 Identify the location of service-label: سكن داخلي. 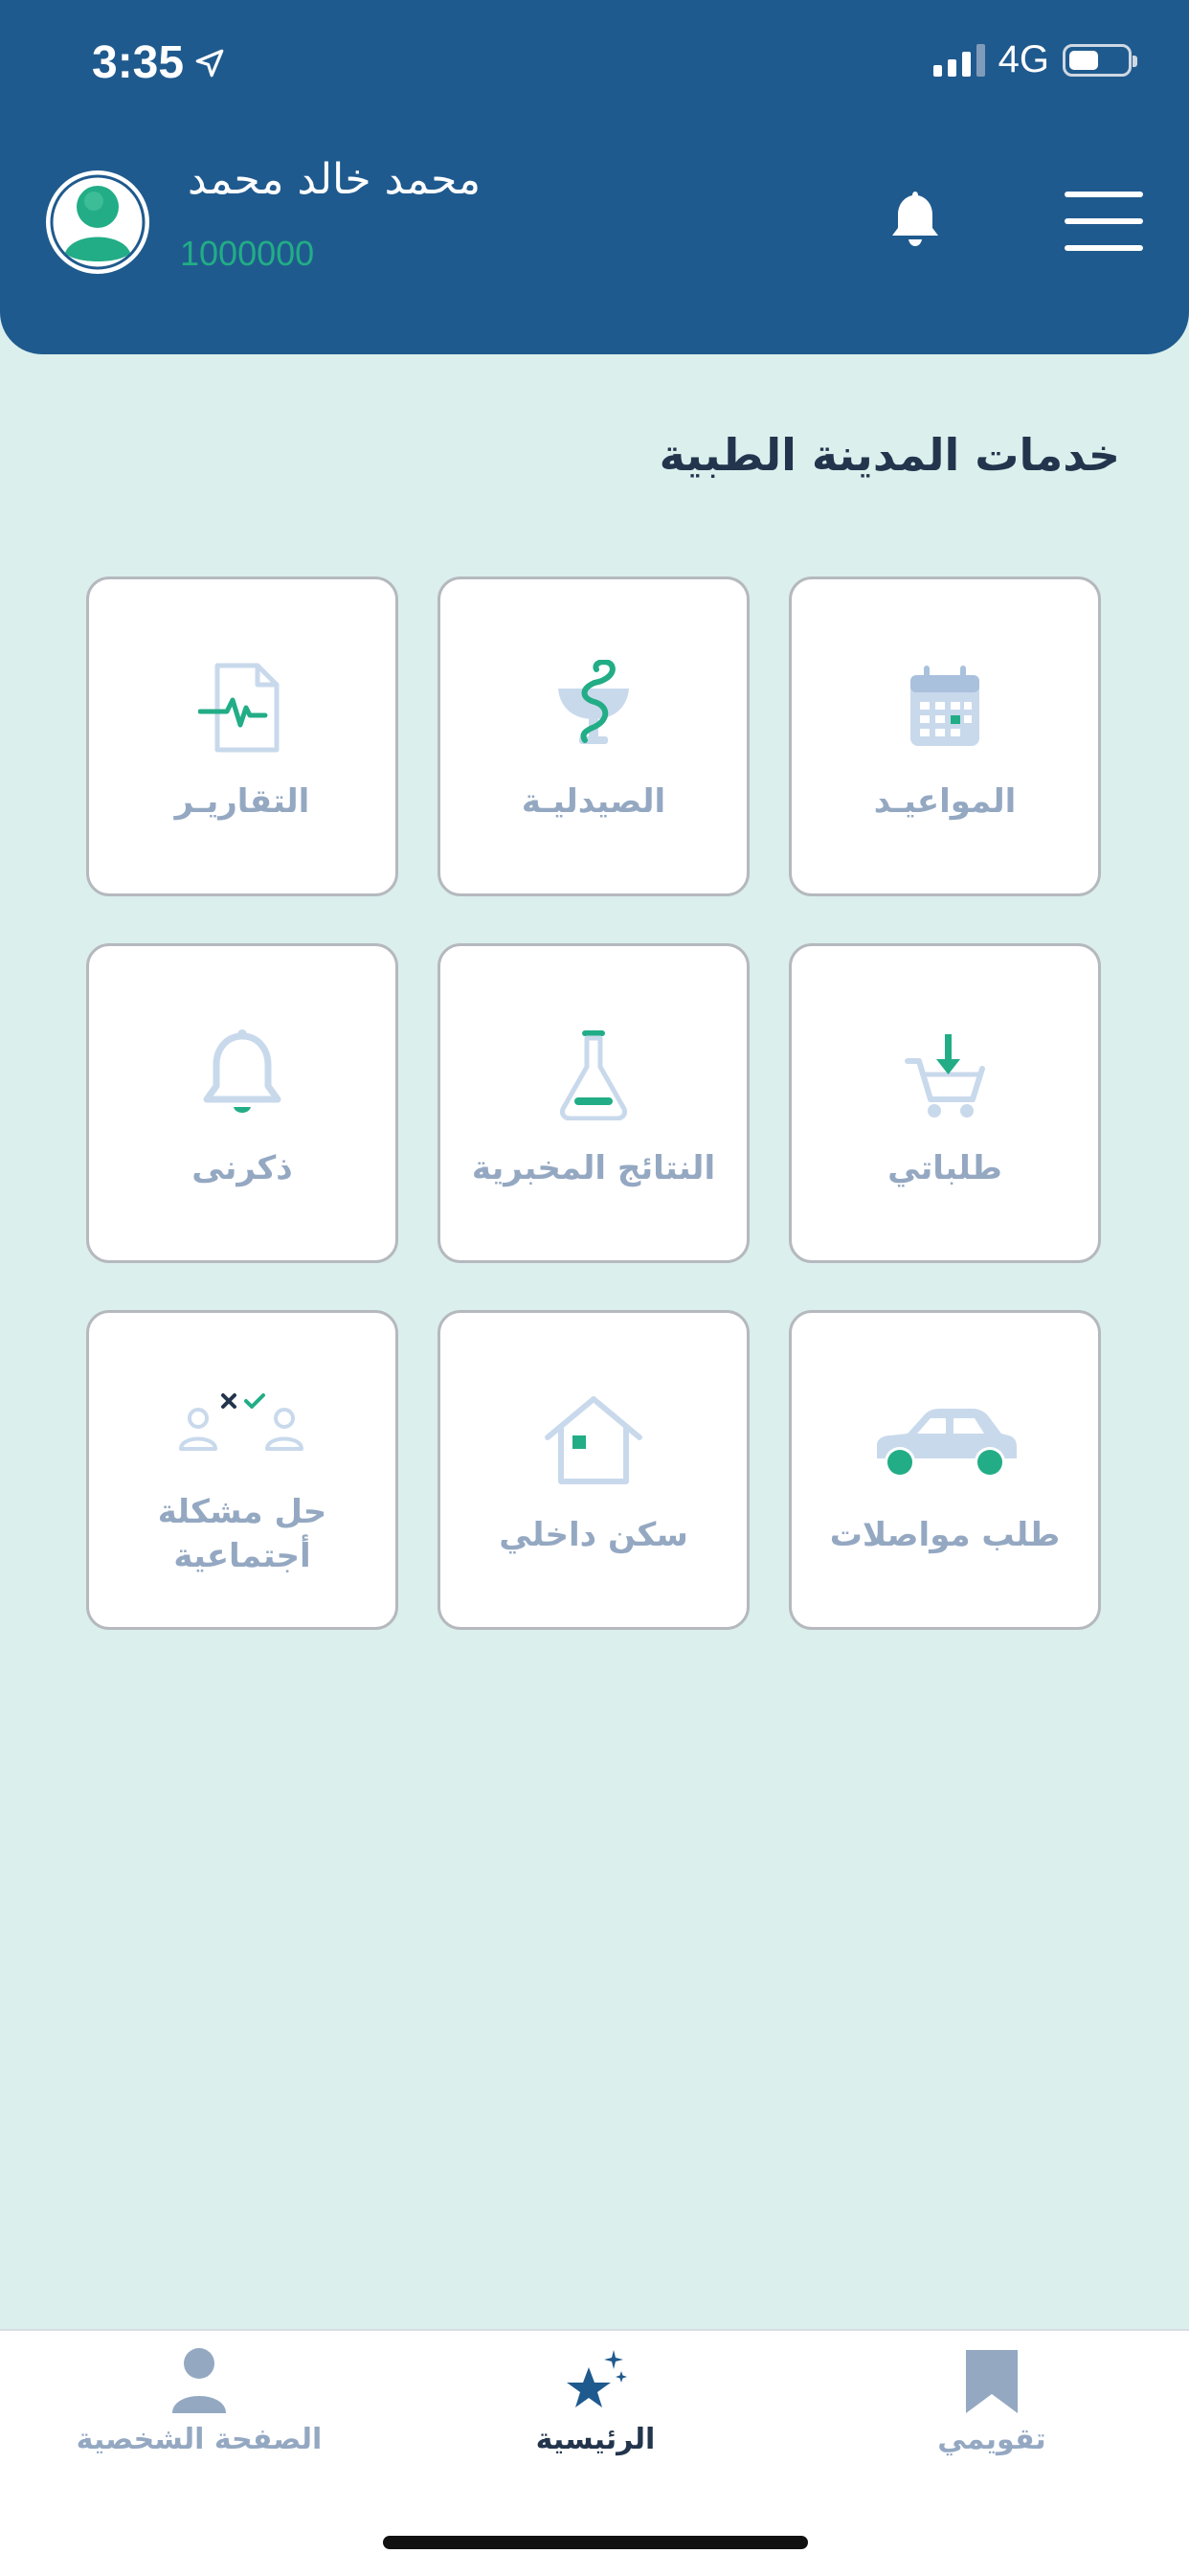
(593, 1535).